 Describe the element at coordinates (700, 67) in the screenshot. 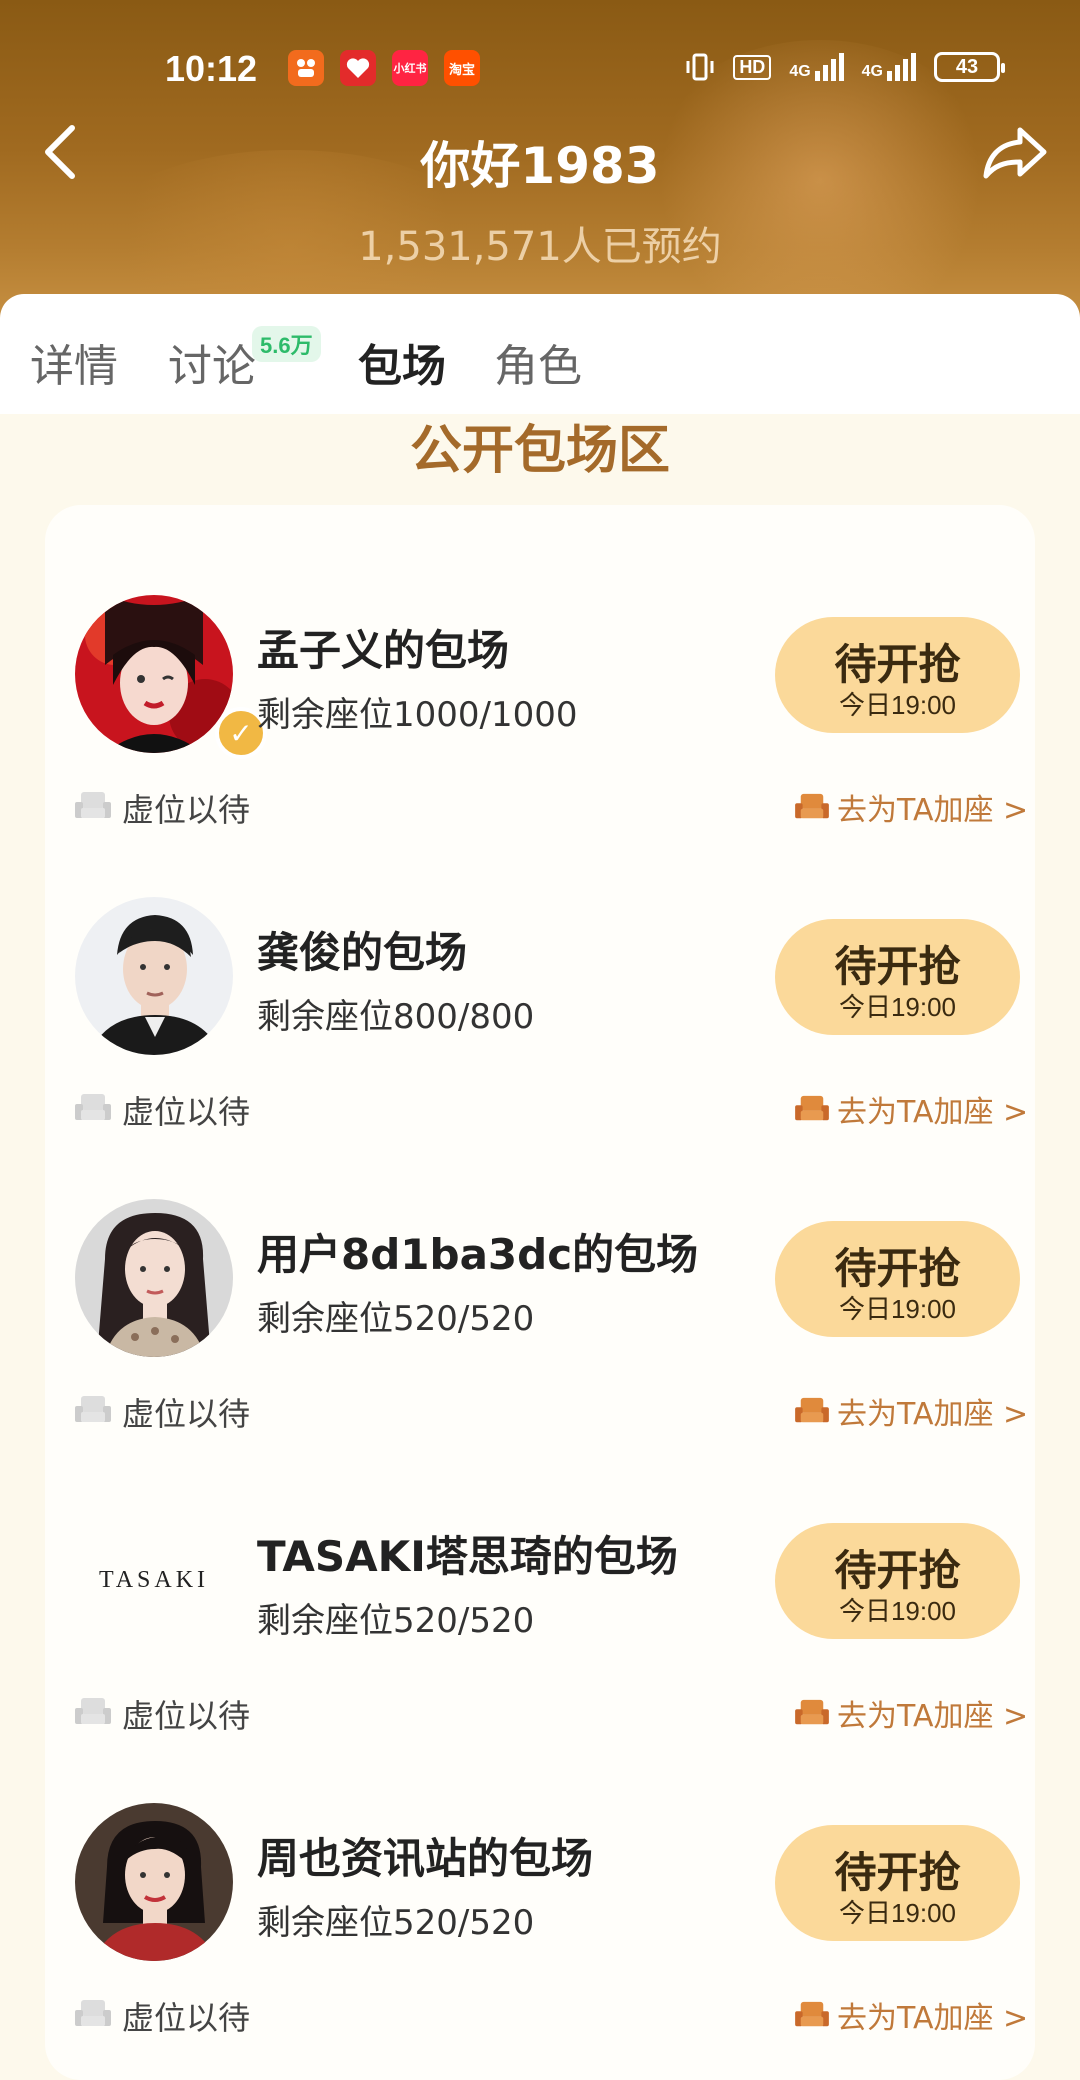

I see `vibrate-icon` at that location.